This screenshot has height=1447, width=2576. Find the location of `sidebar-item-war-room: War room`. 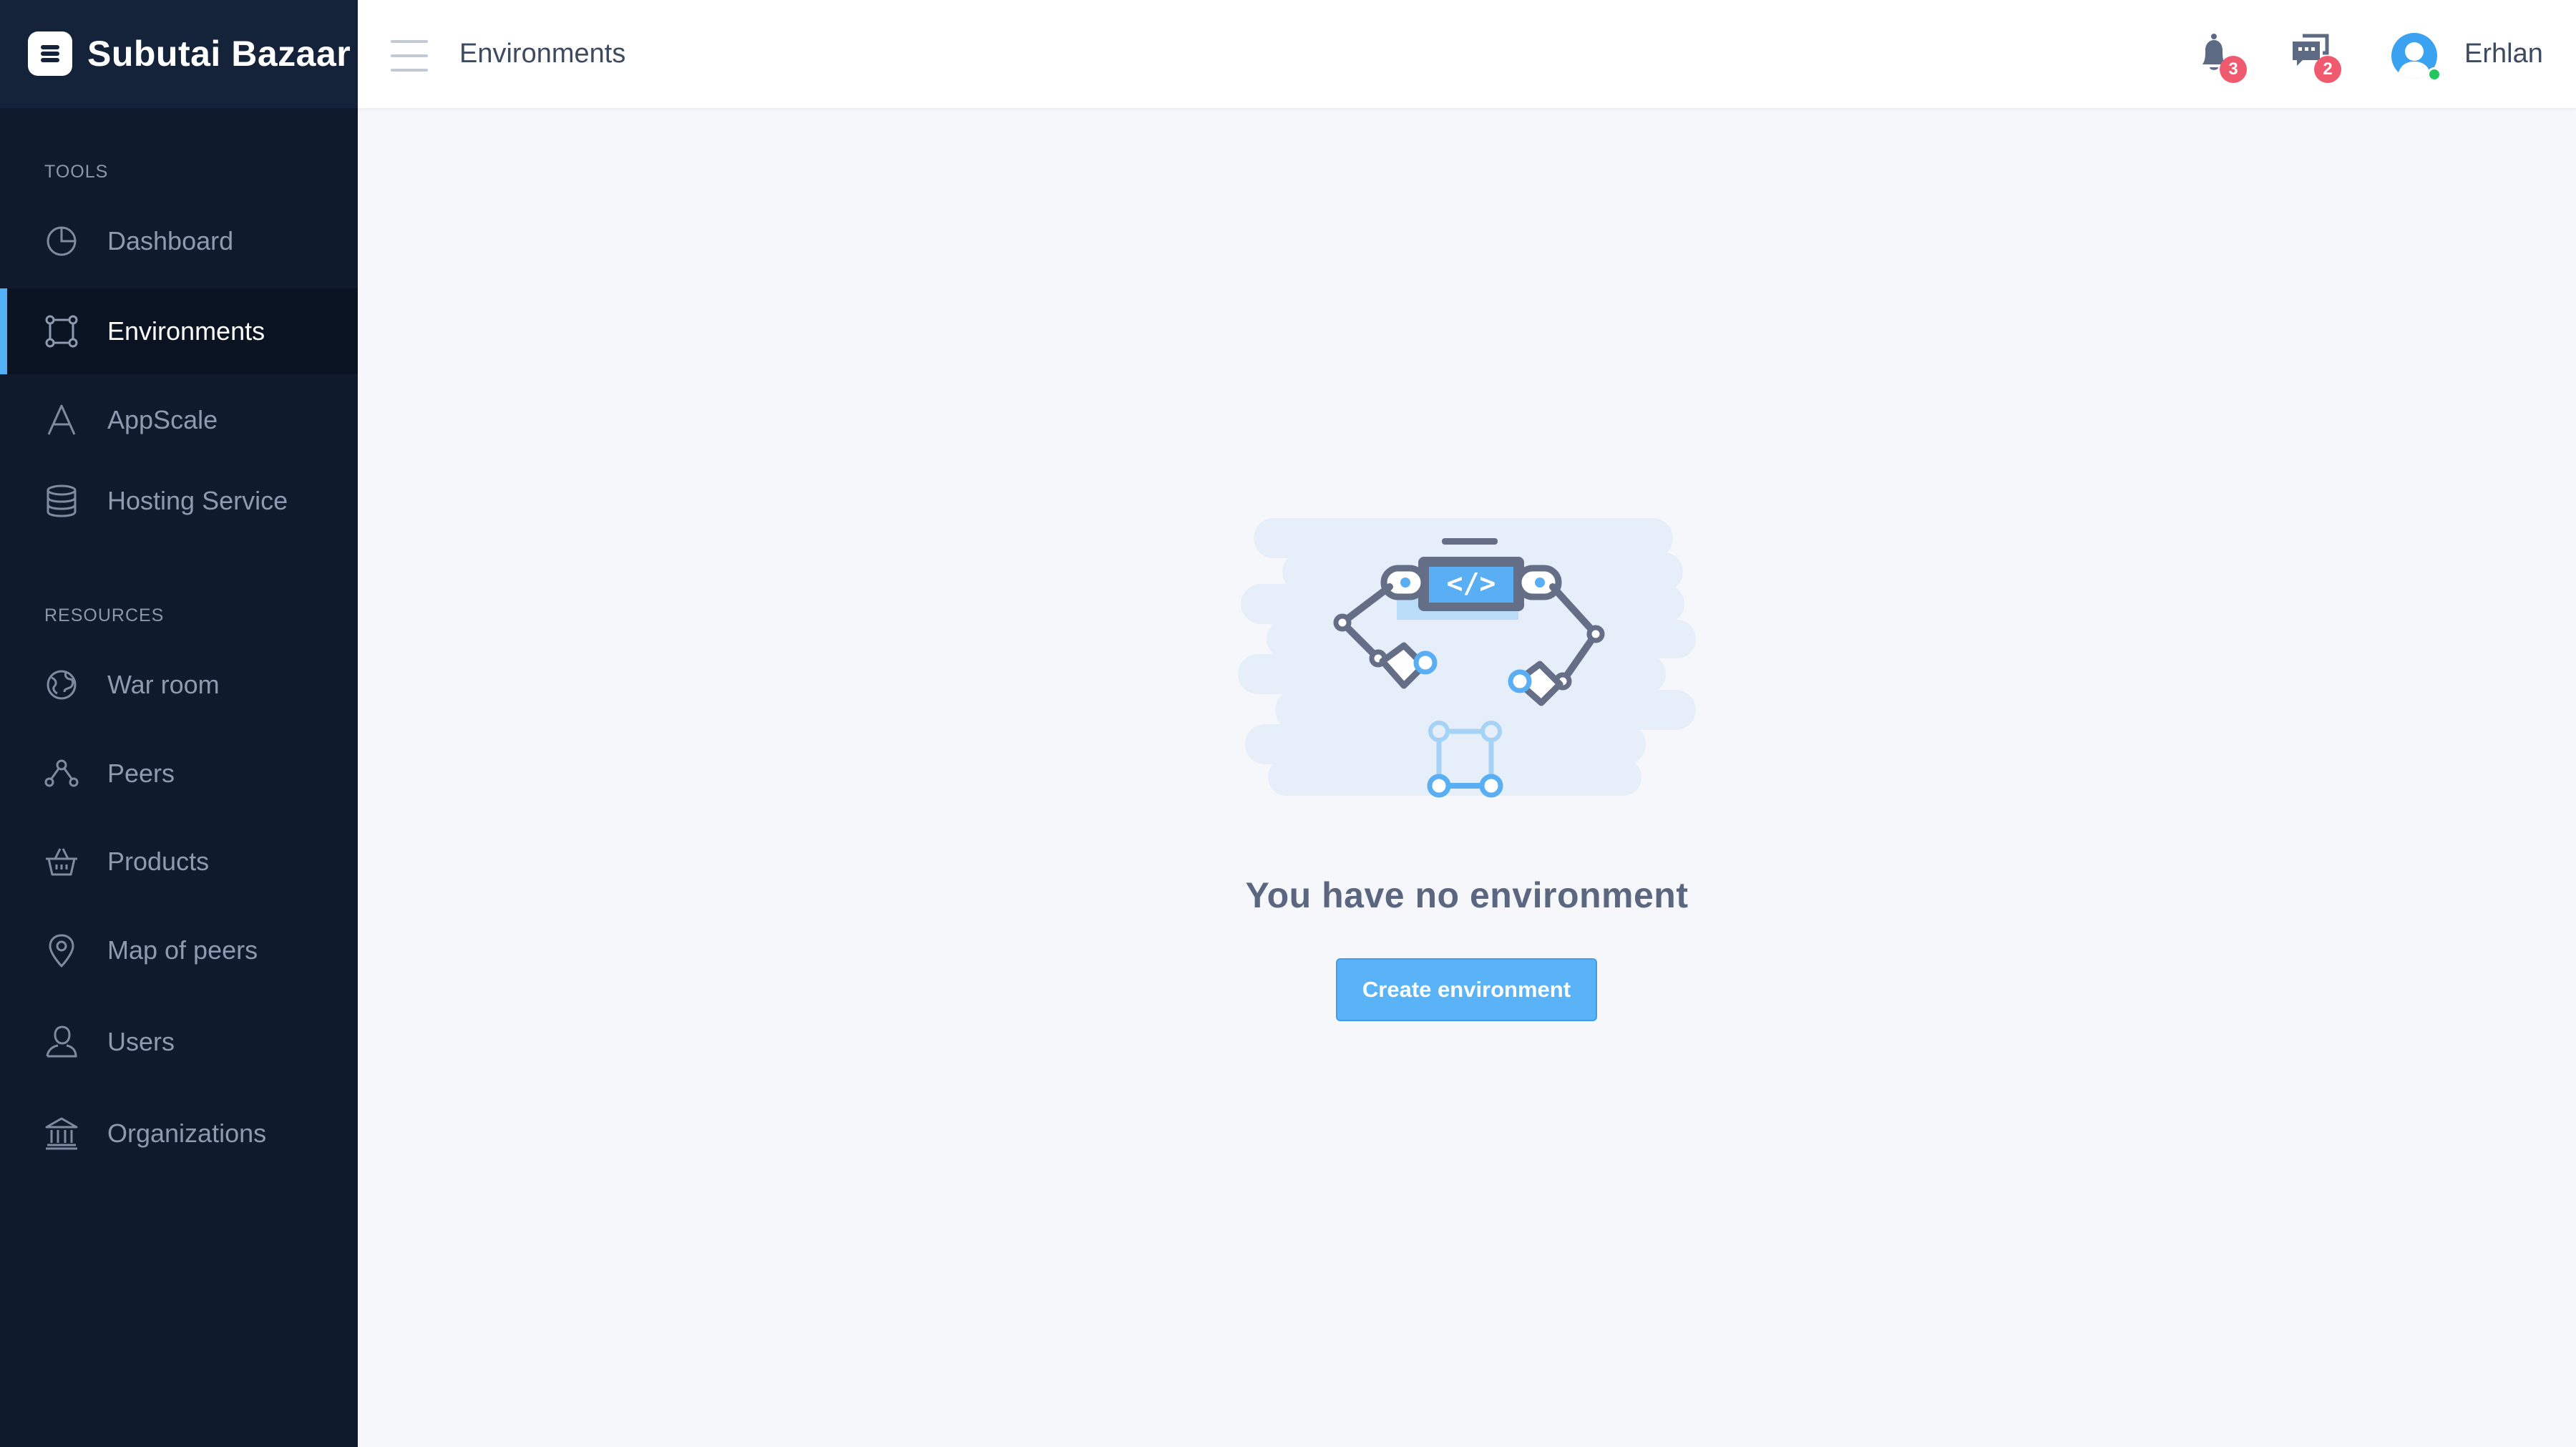

sidebar-item-war-room: War room is located at coordinates (179, 685).